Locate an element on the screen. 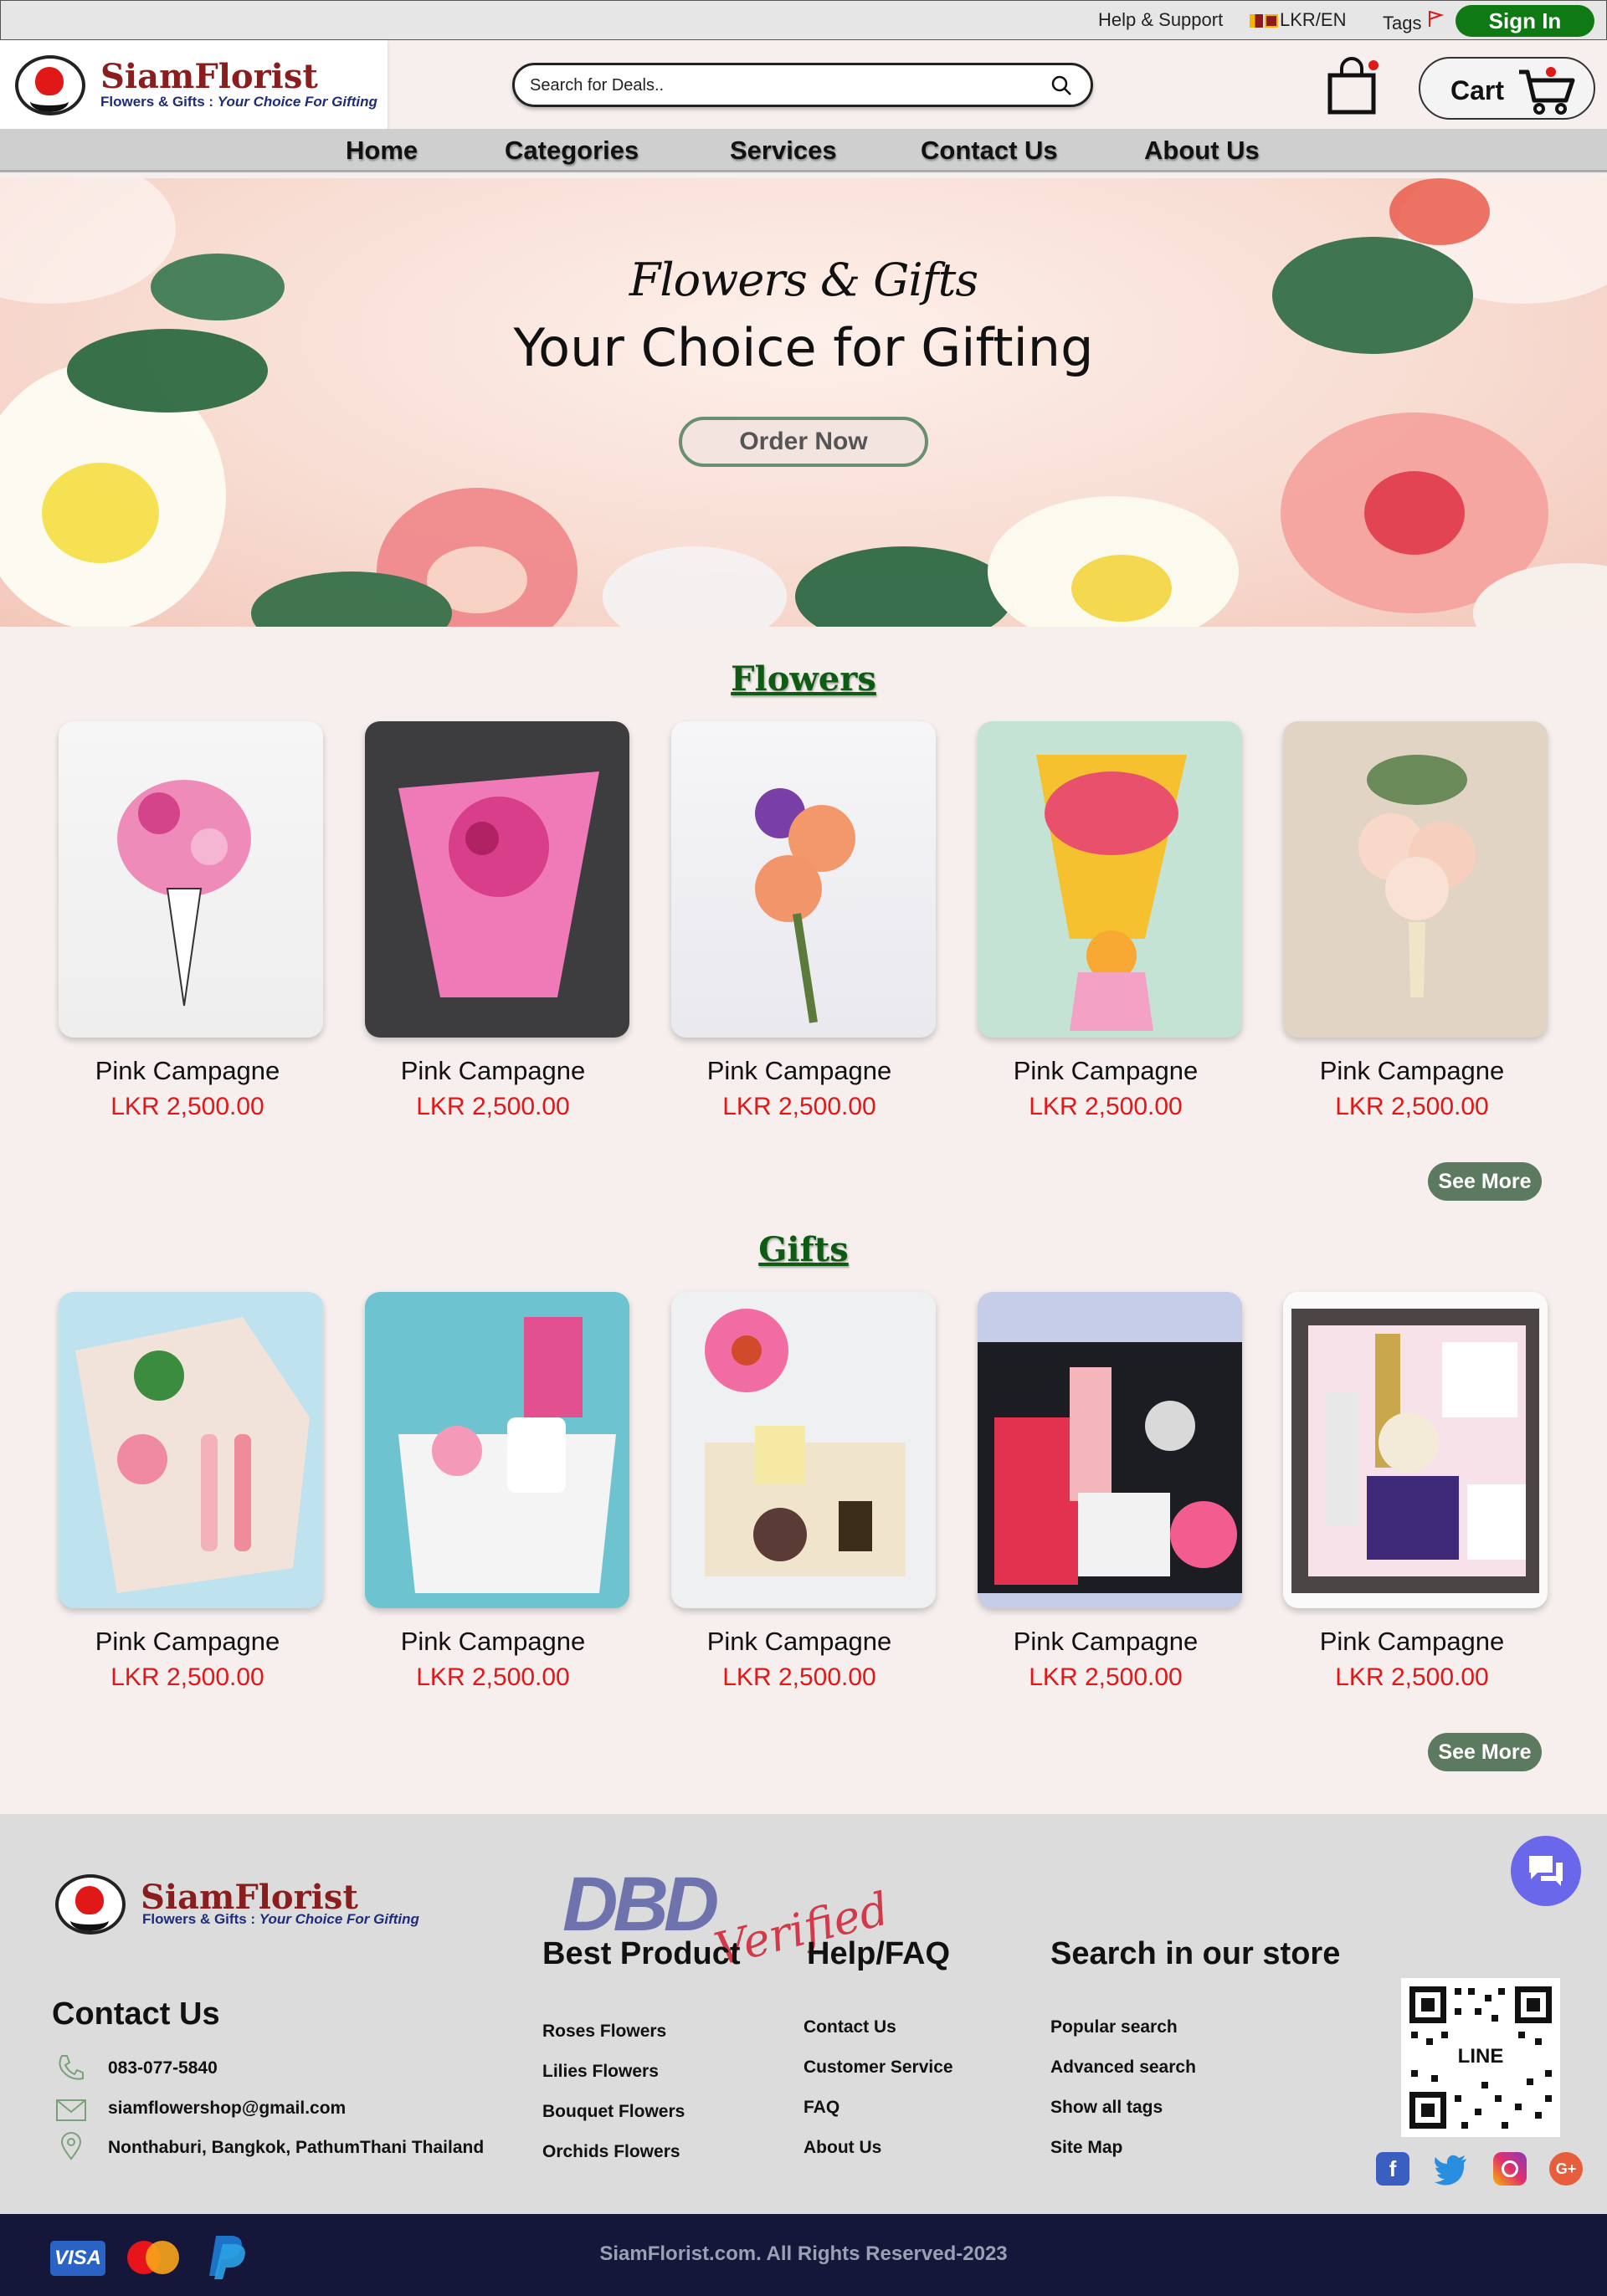  line-qr-code: LINE is located at coordinates (1480, 2057).